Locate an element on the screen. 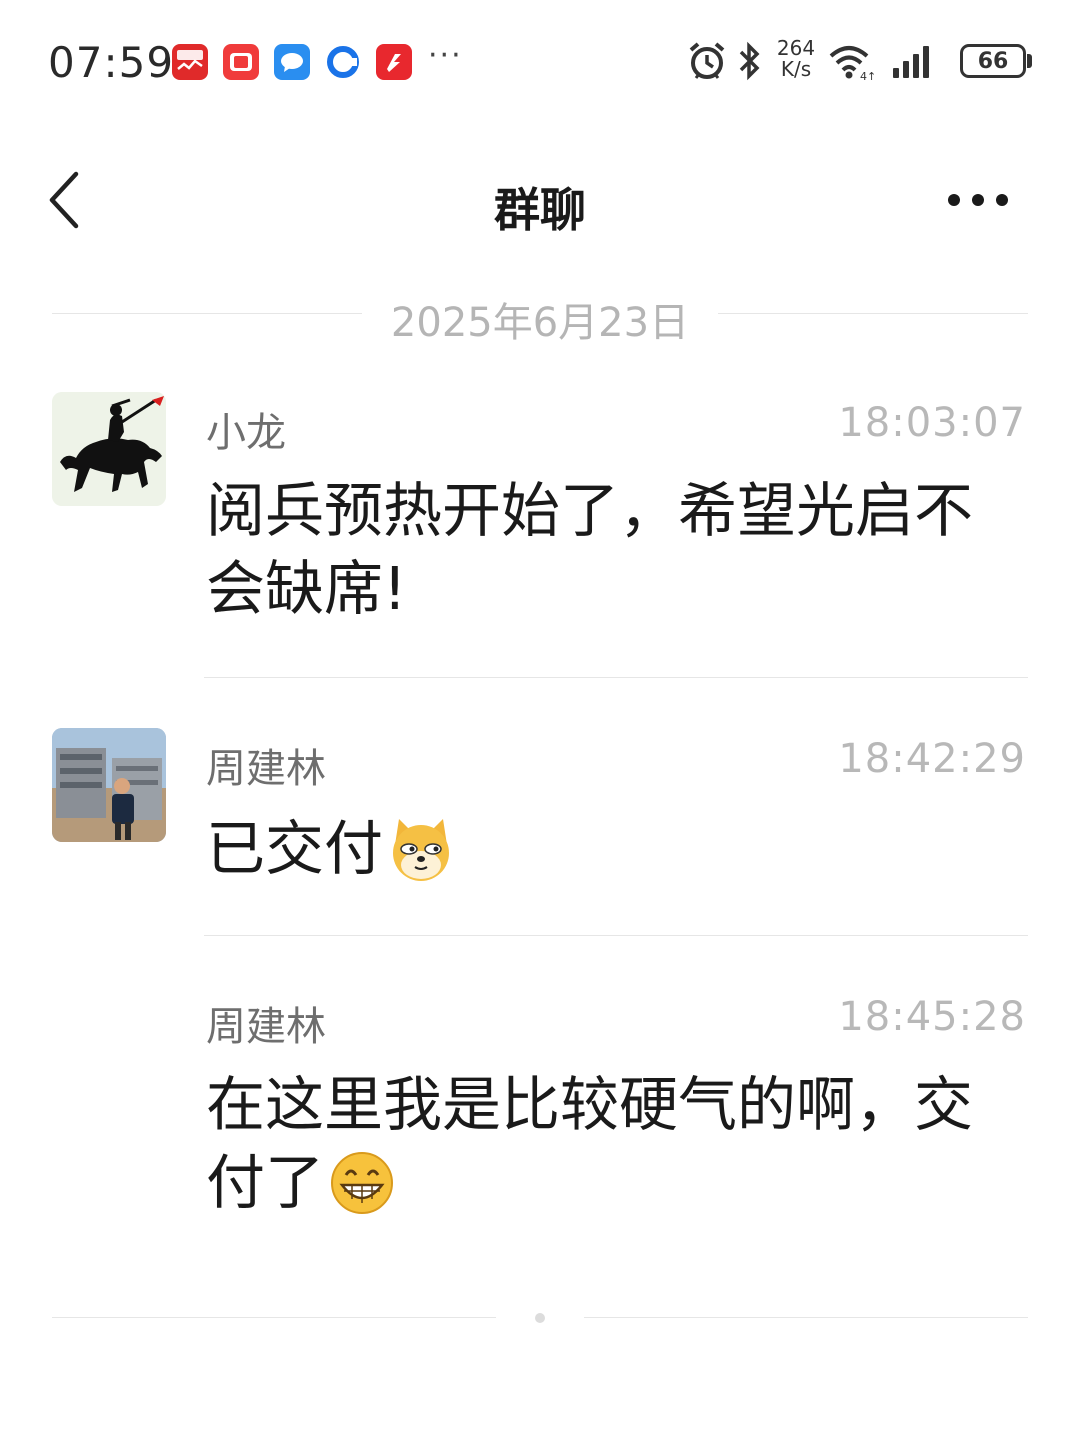 Image resolution: width=1080 pixels, height=1456 pixels. wifi-icon: 4↑ is located at coordinates (852, 64).